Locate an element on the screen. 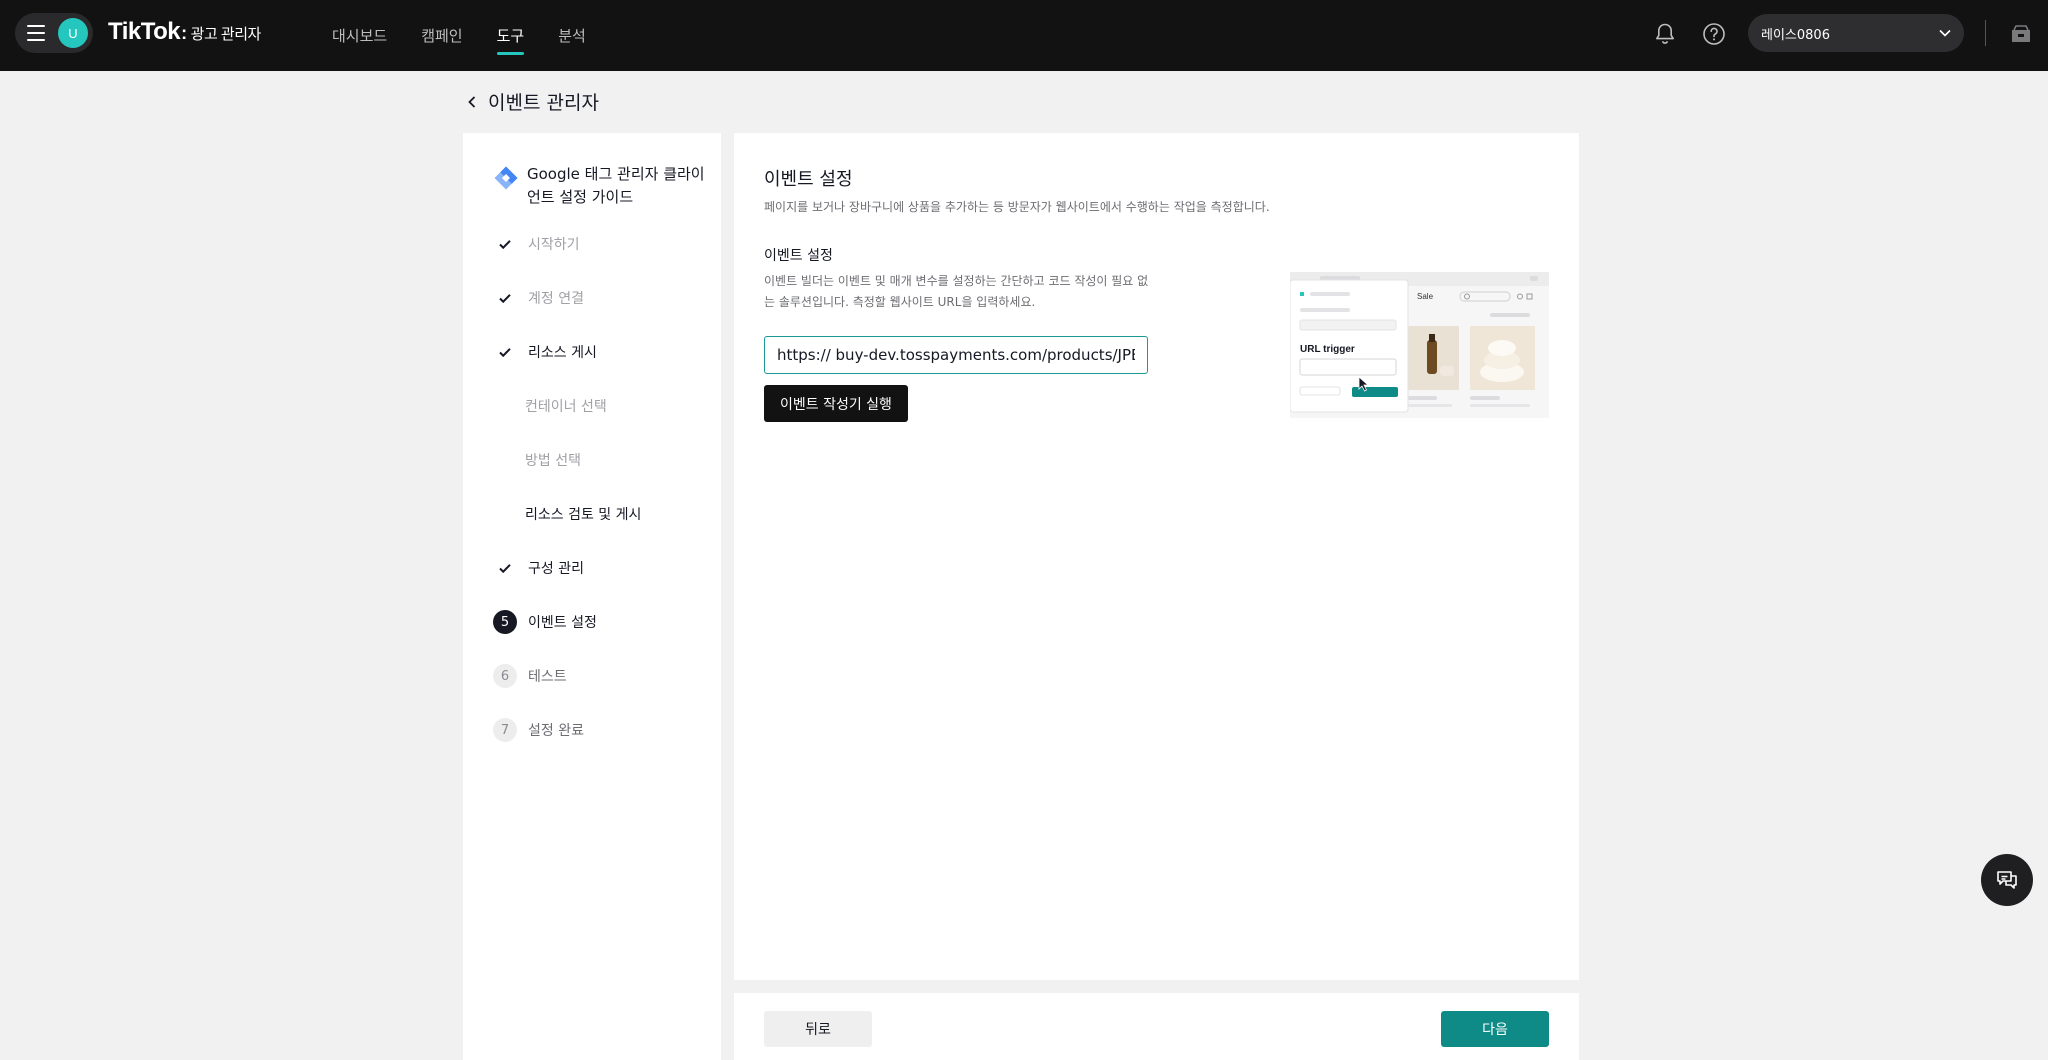  logo-text: TikTok is located at coordinates (144, 31).